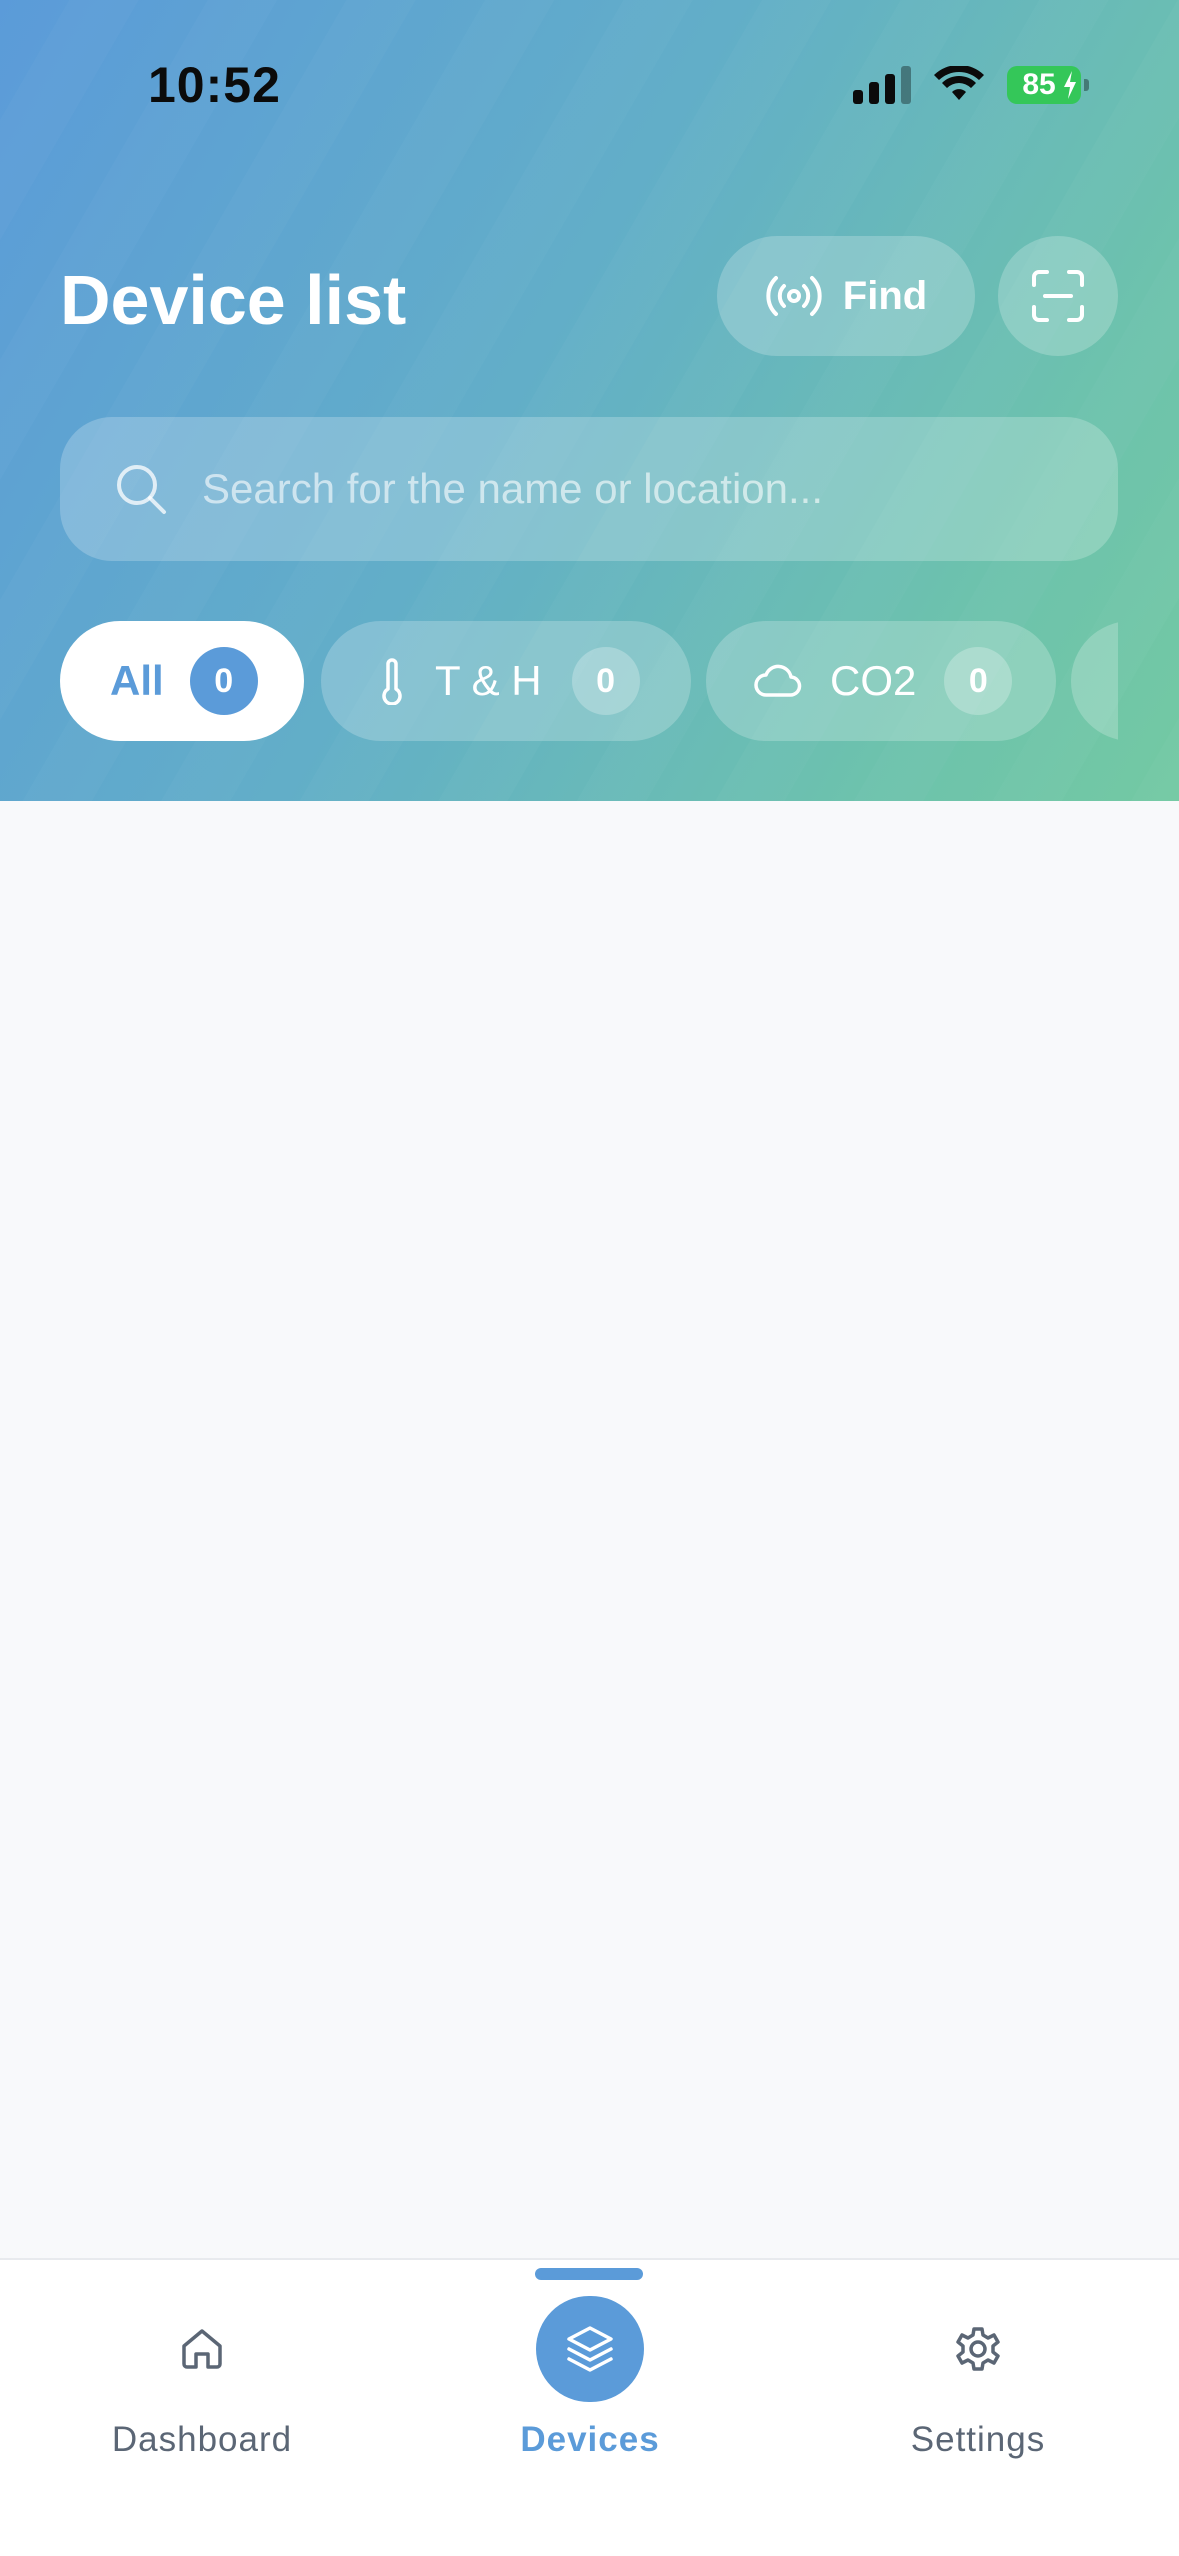 The width and height of the screenshot is (1179, 2556). Describe the element at coordinates (1070, 85) in the screenshot. I see `charging-bolt-icon` at that location.